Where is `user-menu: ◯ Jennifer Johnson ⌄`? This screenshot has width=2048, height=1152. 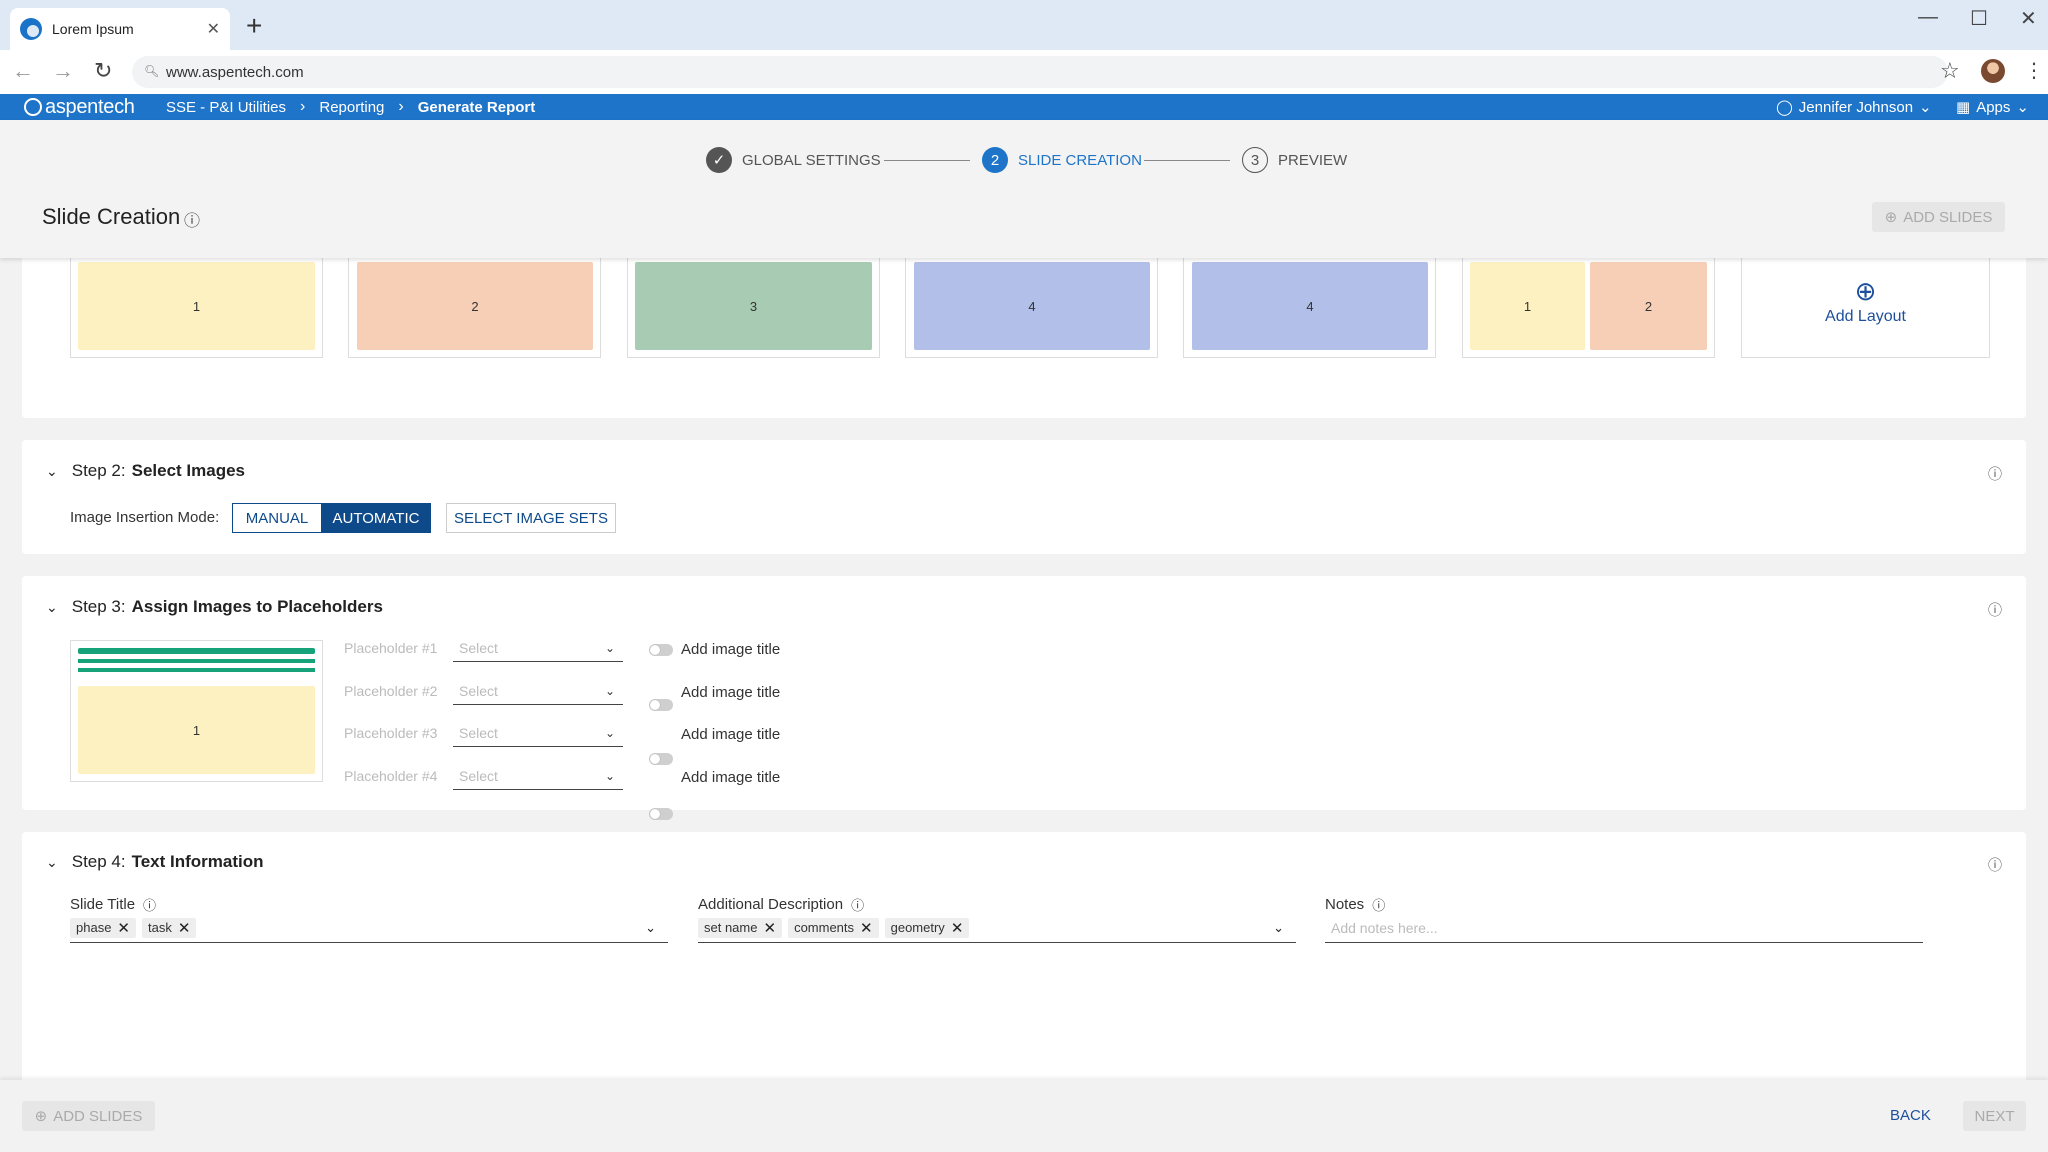
user-menu: ◯ Jennifer Johnson ⌄ is located at coordinates (1854, 107).